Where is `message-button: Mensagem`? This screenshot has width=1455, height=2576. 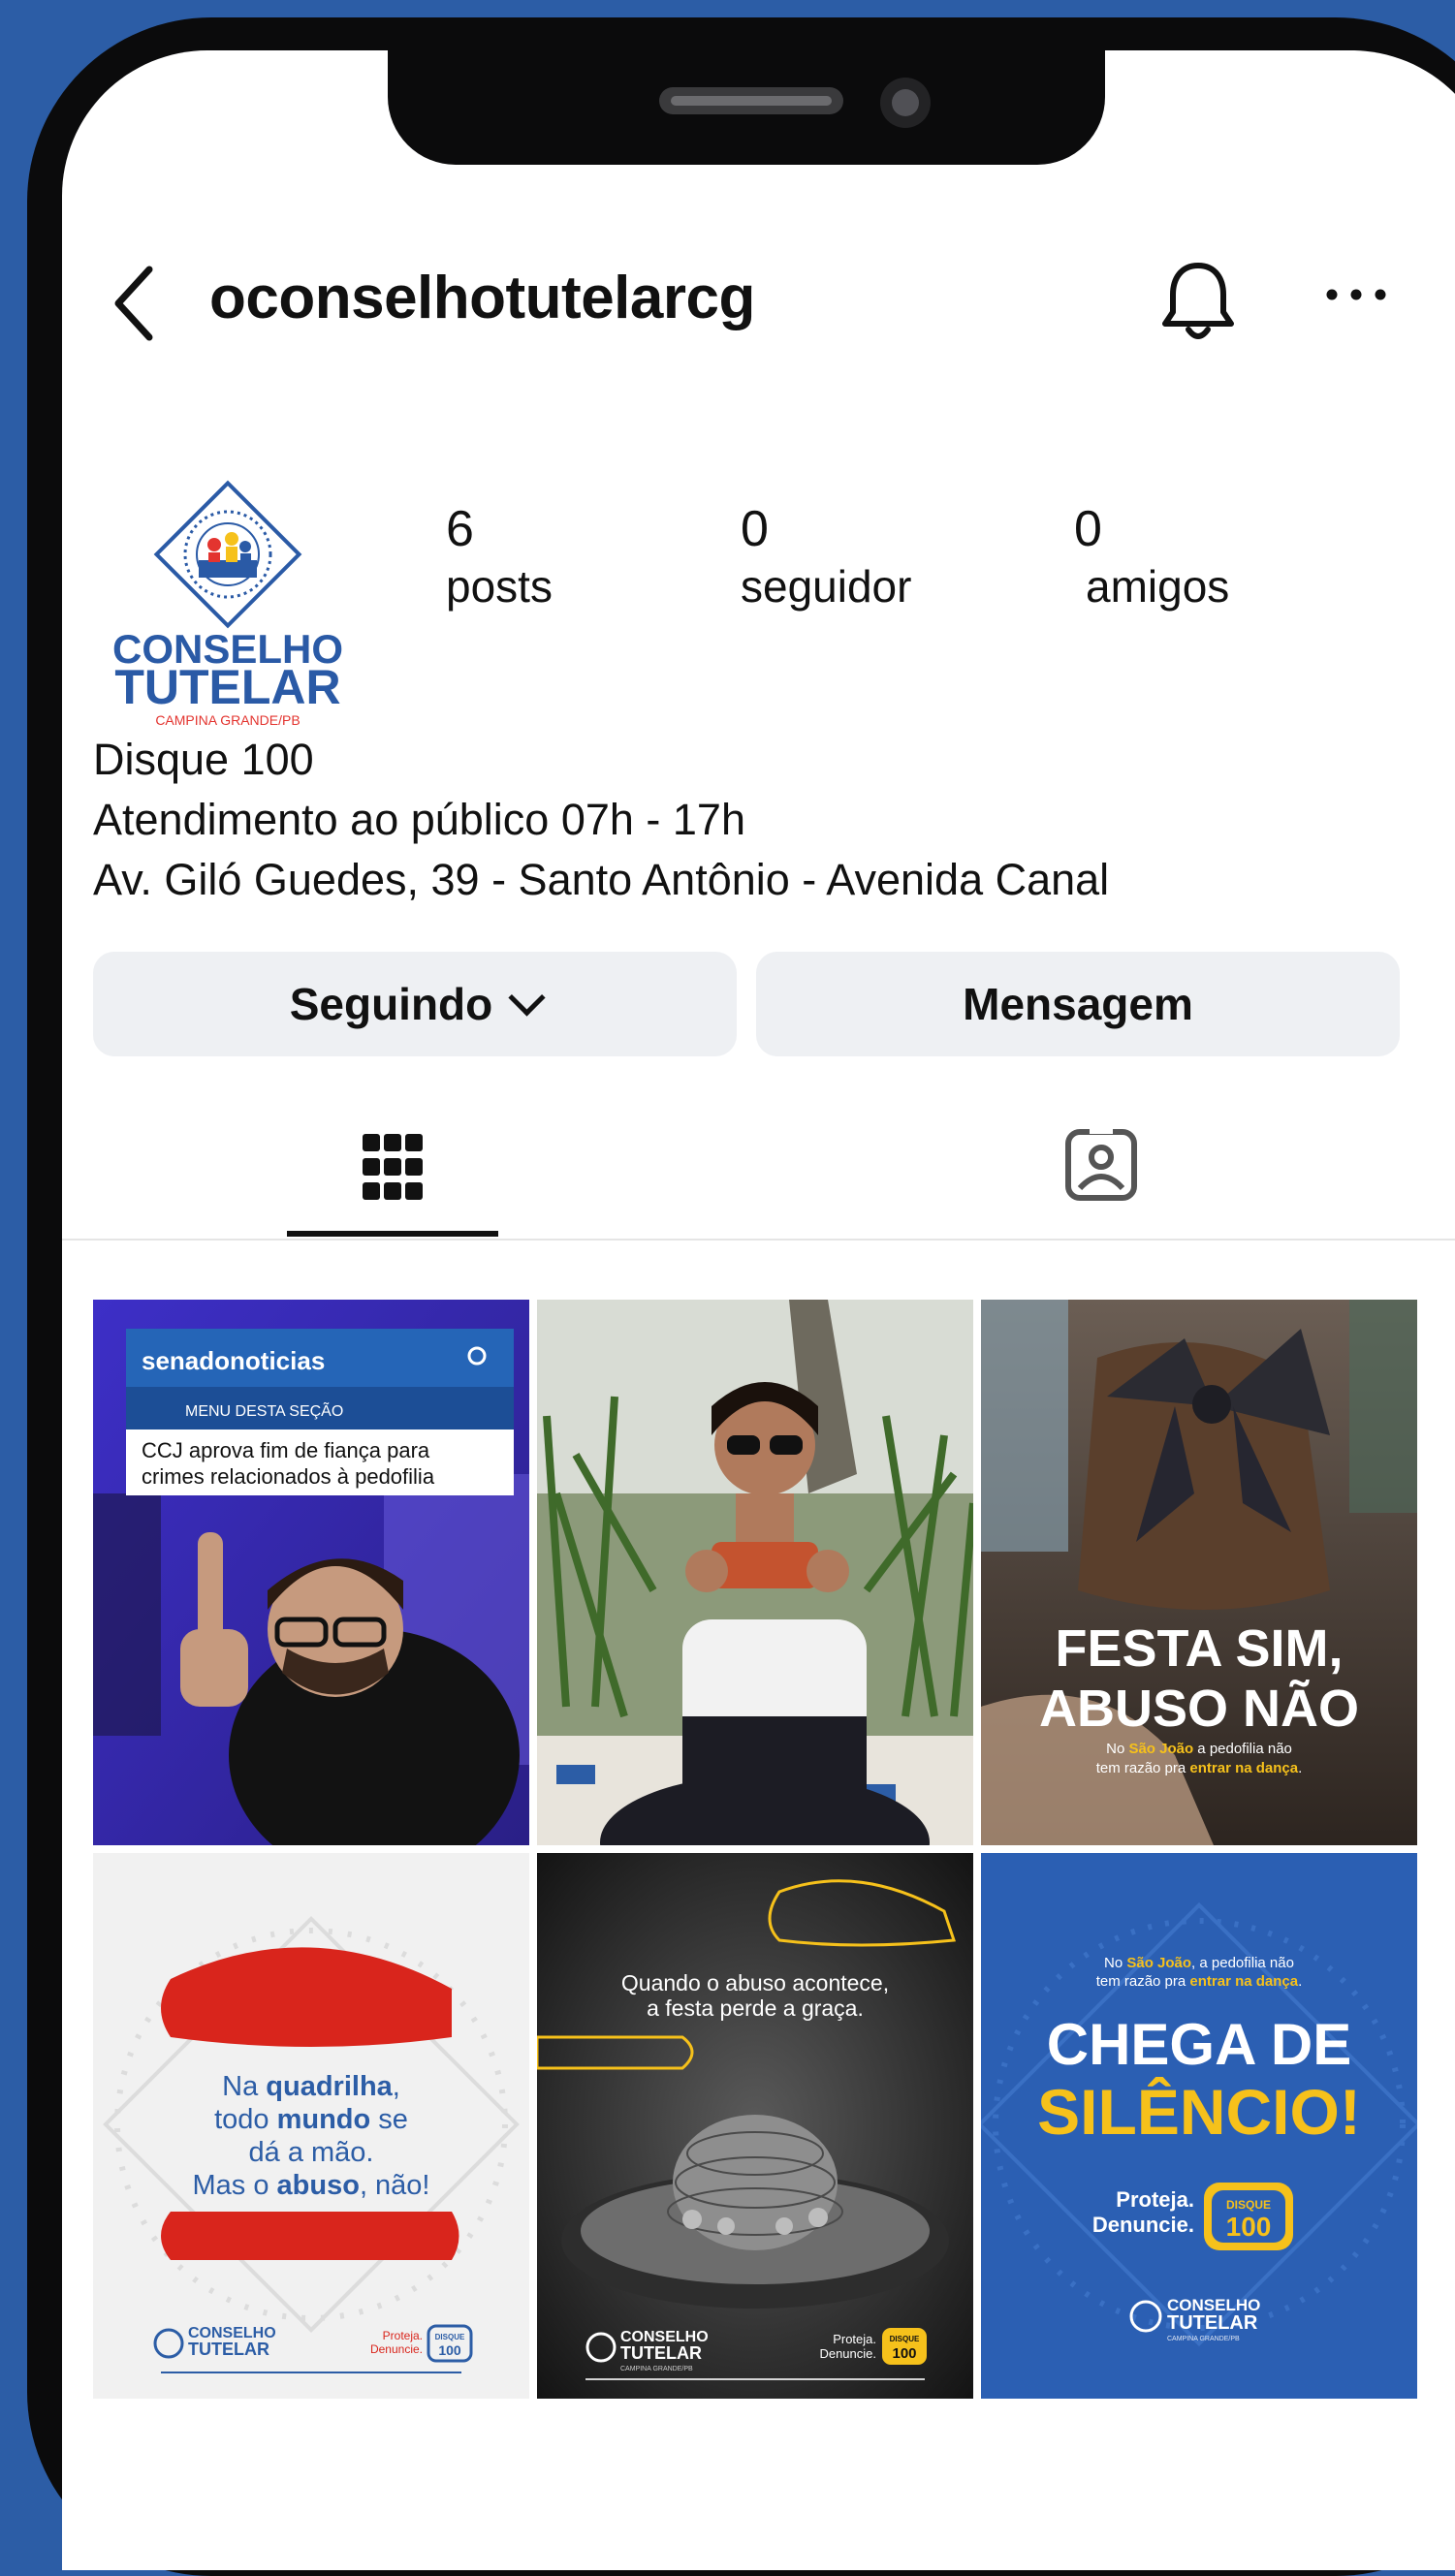
message-button: Mensagem is located at coordinates (1078, 1004).